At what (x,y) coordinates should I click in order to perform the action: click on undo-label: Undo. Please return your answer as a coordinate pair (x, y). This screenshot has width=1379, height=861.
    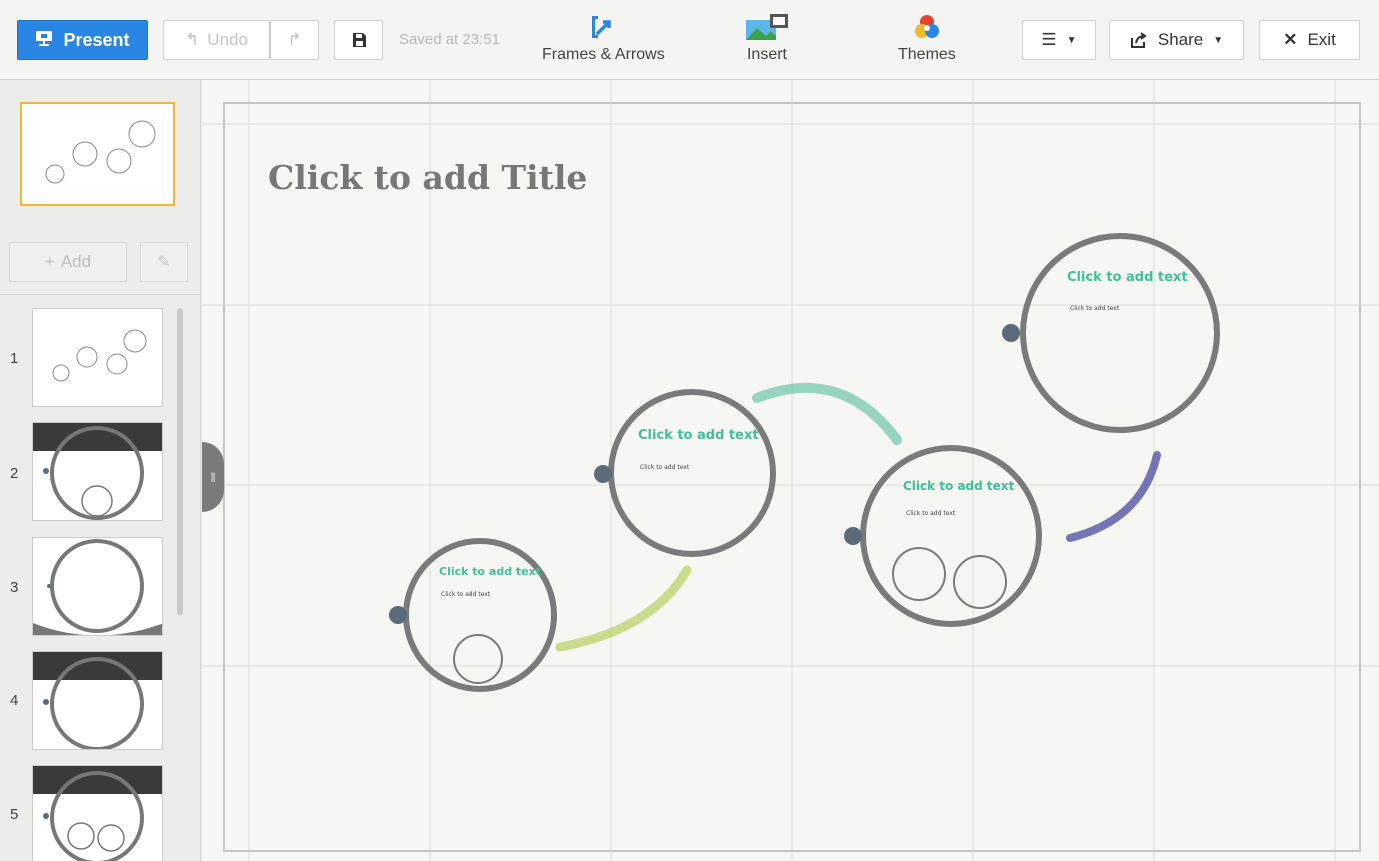
    Looking at the image, I should click on (227, 39).